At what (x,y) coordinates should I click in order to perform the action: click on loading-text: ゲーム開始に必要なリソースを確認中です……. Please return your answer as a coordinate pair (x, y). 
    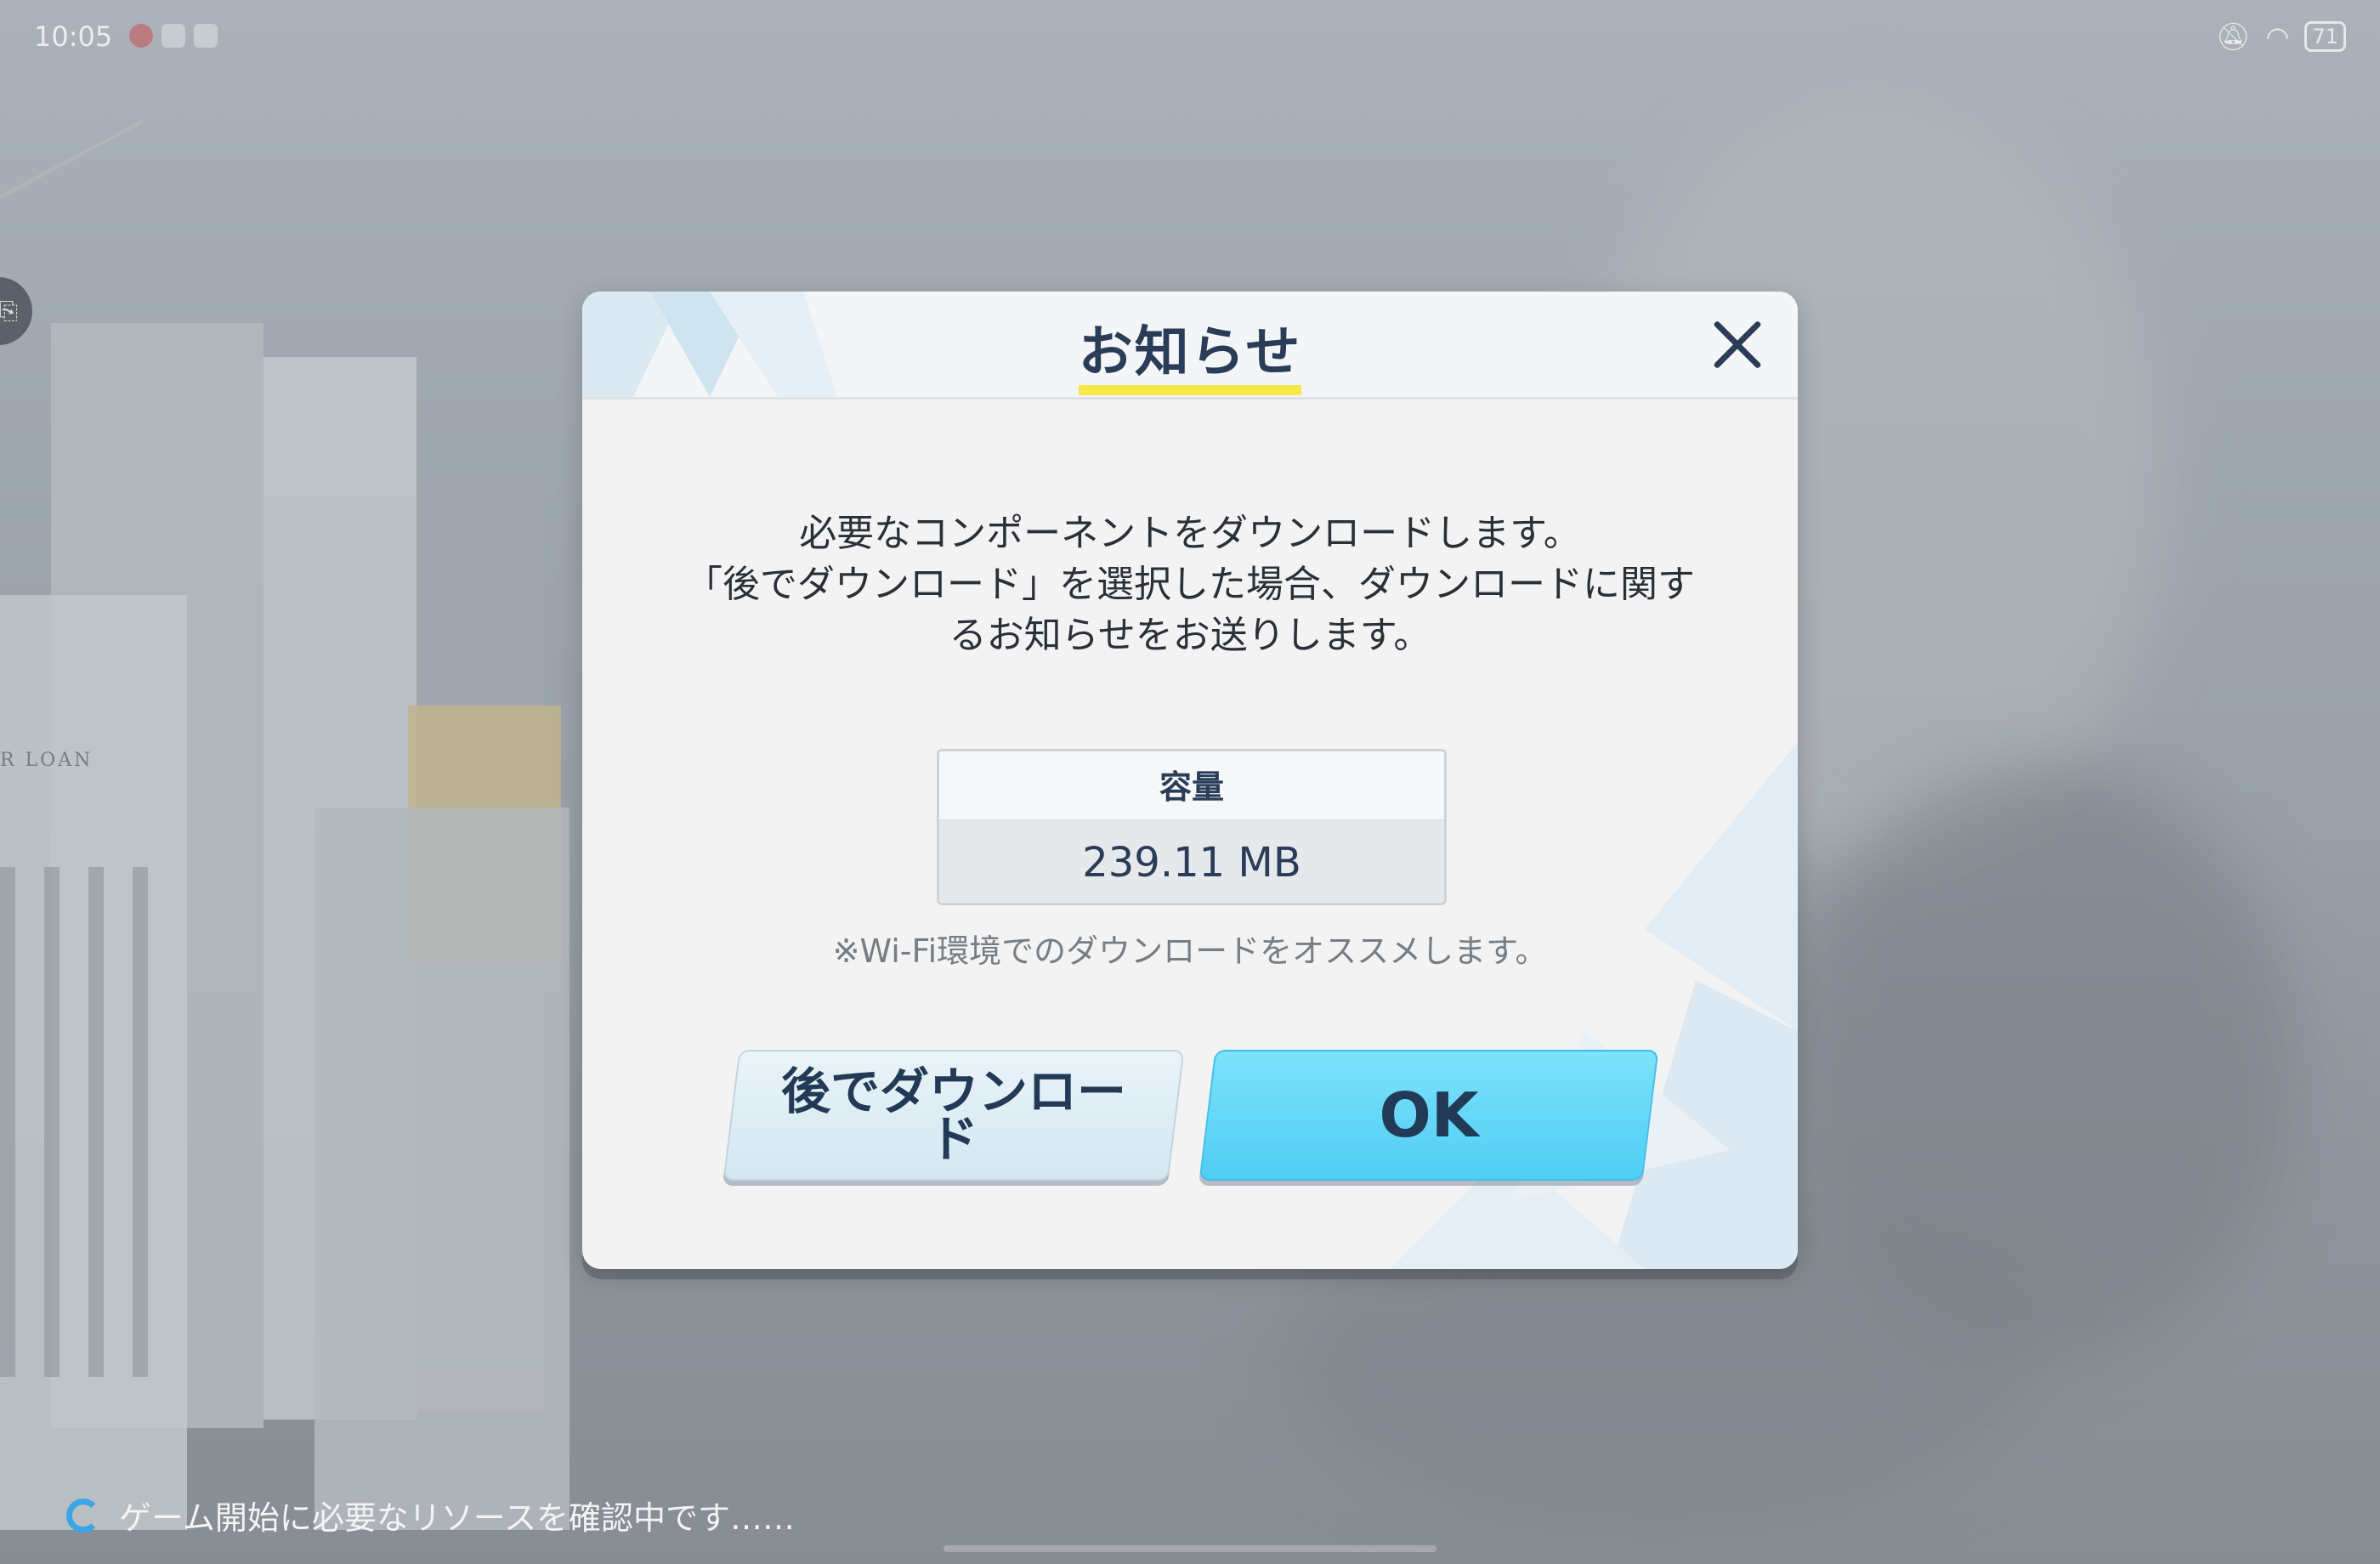
    Looking at the image, I should click on (457, 1518).